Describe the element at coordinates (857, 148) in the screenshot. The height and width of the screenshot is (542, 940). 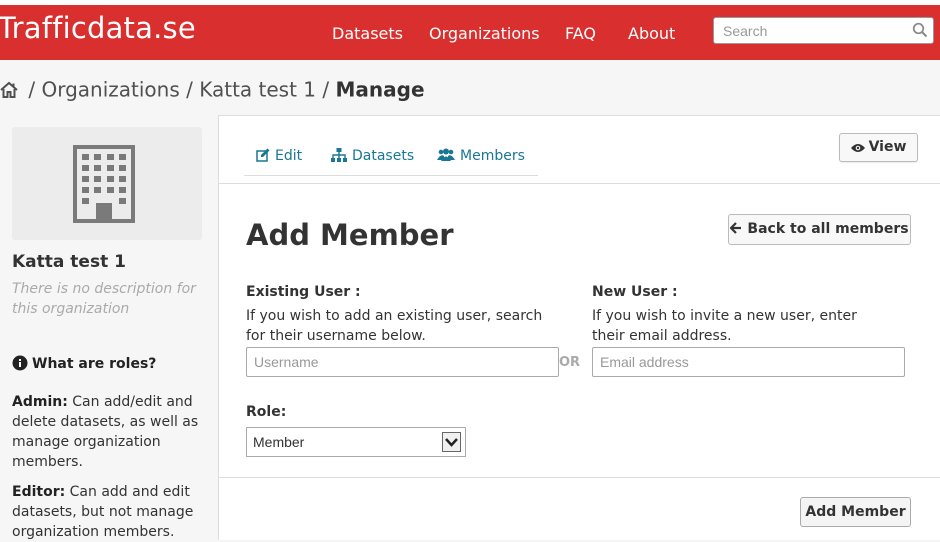
I see `eye-icon` at that location.